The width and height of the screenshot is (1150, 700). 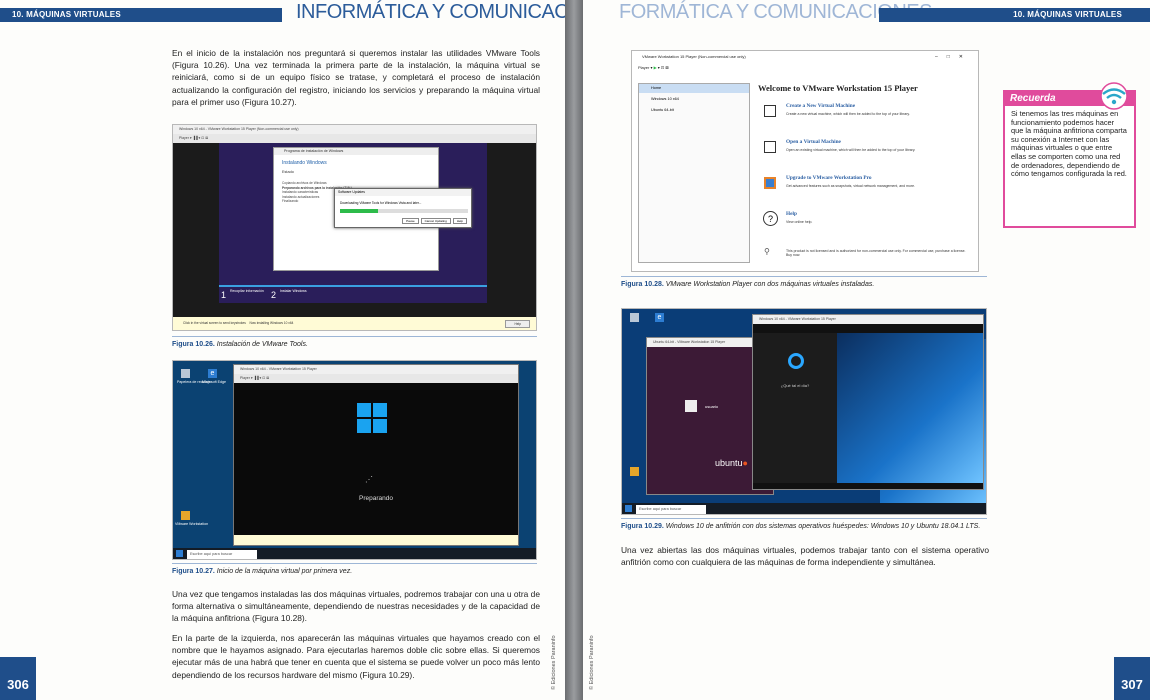 What do you see at coordinates (645, 67) in the screenshot?
I see `player-menu: Player ▾` at bounding box center [645, 67].